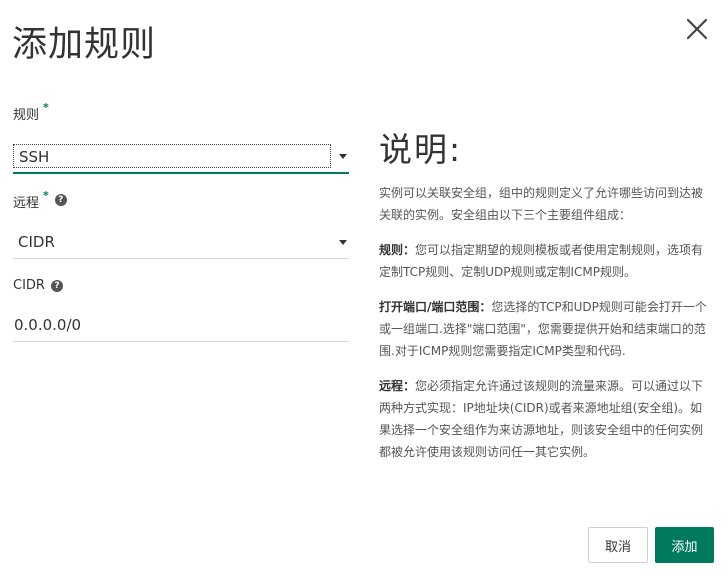  Describe the element at coordinates (618, 545) in the screenshot. I see `cancel-button: 取消` at that location.